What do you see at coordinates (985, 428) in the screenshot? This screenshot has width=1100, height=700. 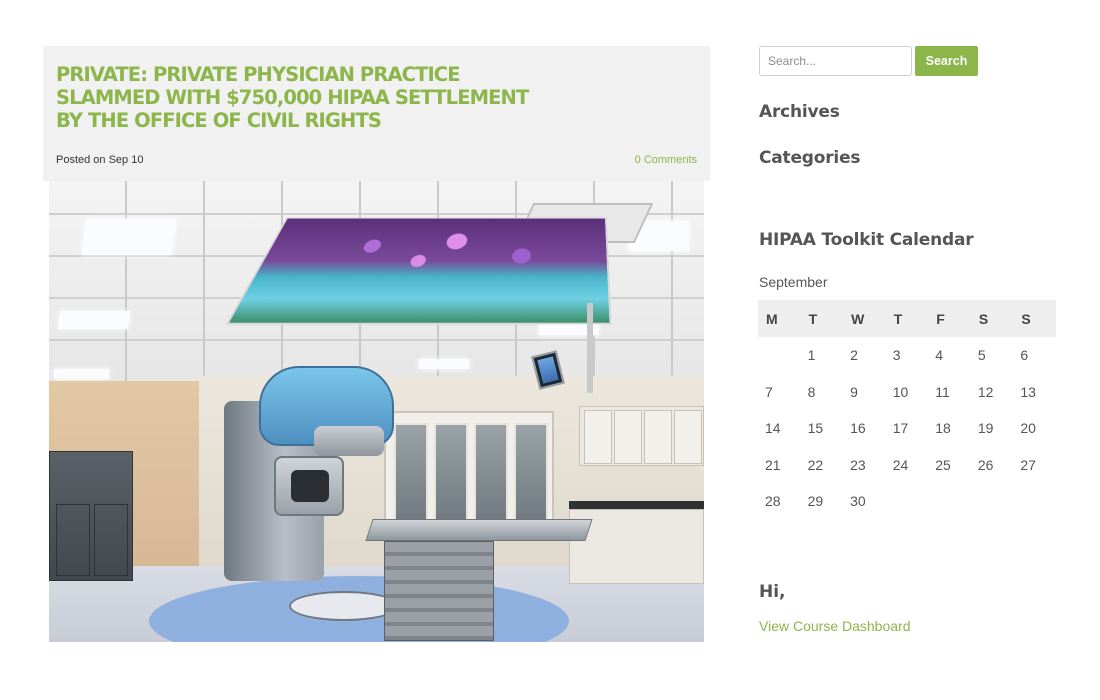 I see `calendar-day: 19` at bounding box center [985, 428].